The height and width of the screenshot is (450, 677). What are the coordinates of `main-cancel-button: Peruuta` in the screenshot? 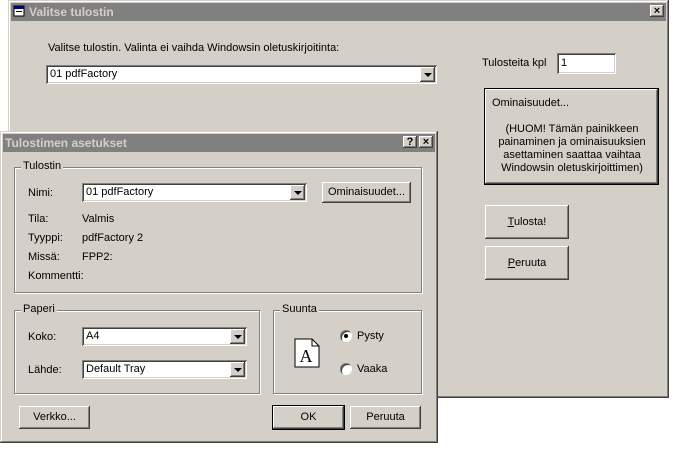 It's located at (527, 263).